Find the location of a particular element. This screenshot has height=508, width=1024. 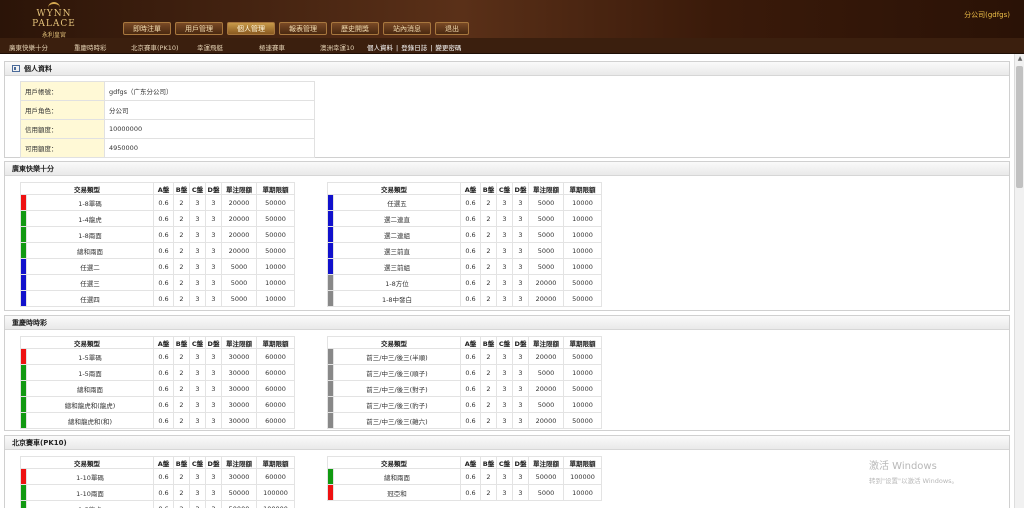

subnav-item: 北京賽車(PK10) is located at coordinates (155, 47).